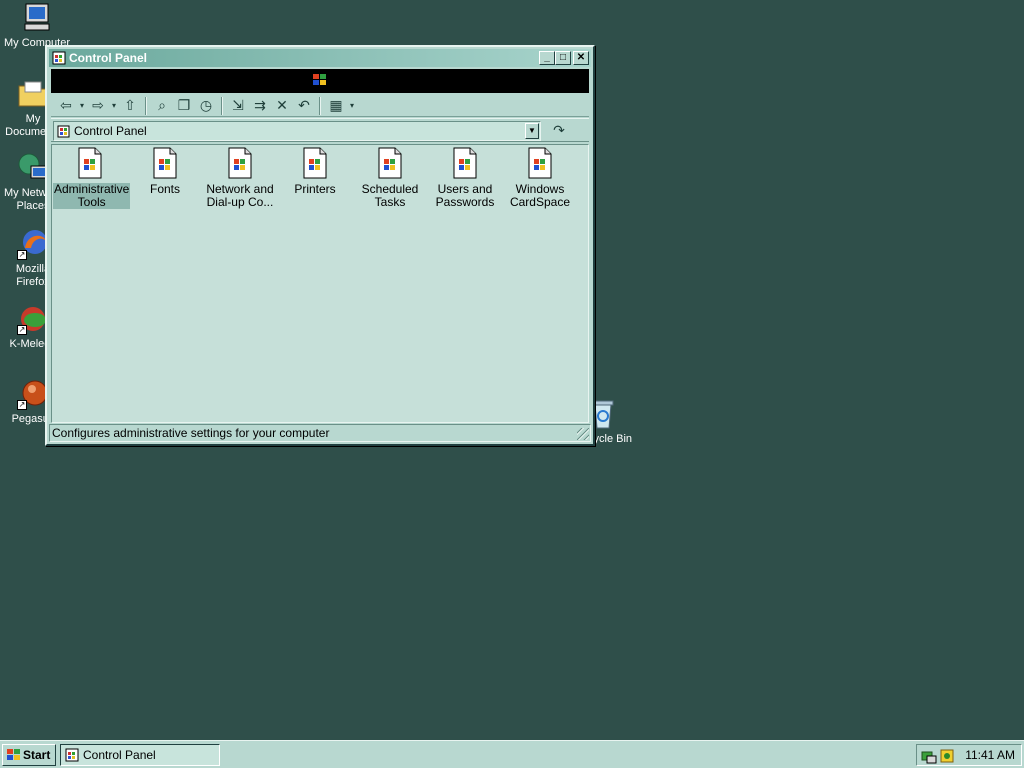 This screenshot has height=768, width=1024. I want to click on cp-item-fonts: Fonts, so click(165, 171).